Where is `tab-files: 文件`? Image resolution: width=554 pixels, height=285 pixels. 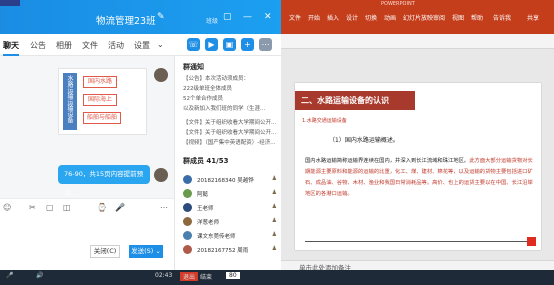
tab-files: 文件 is located at coordinates (90, 45).